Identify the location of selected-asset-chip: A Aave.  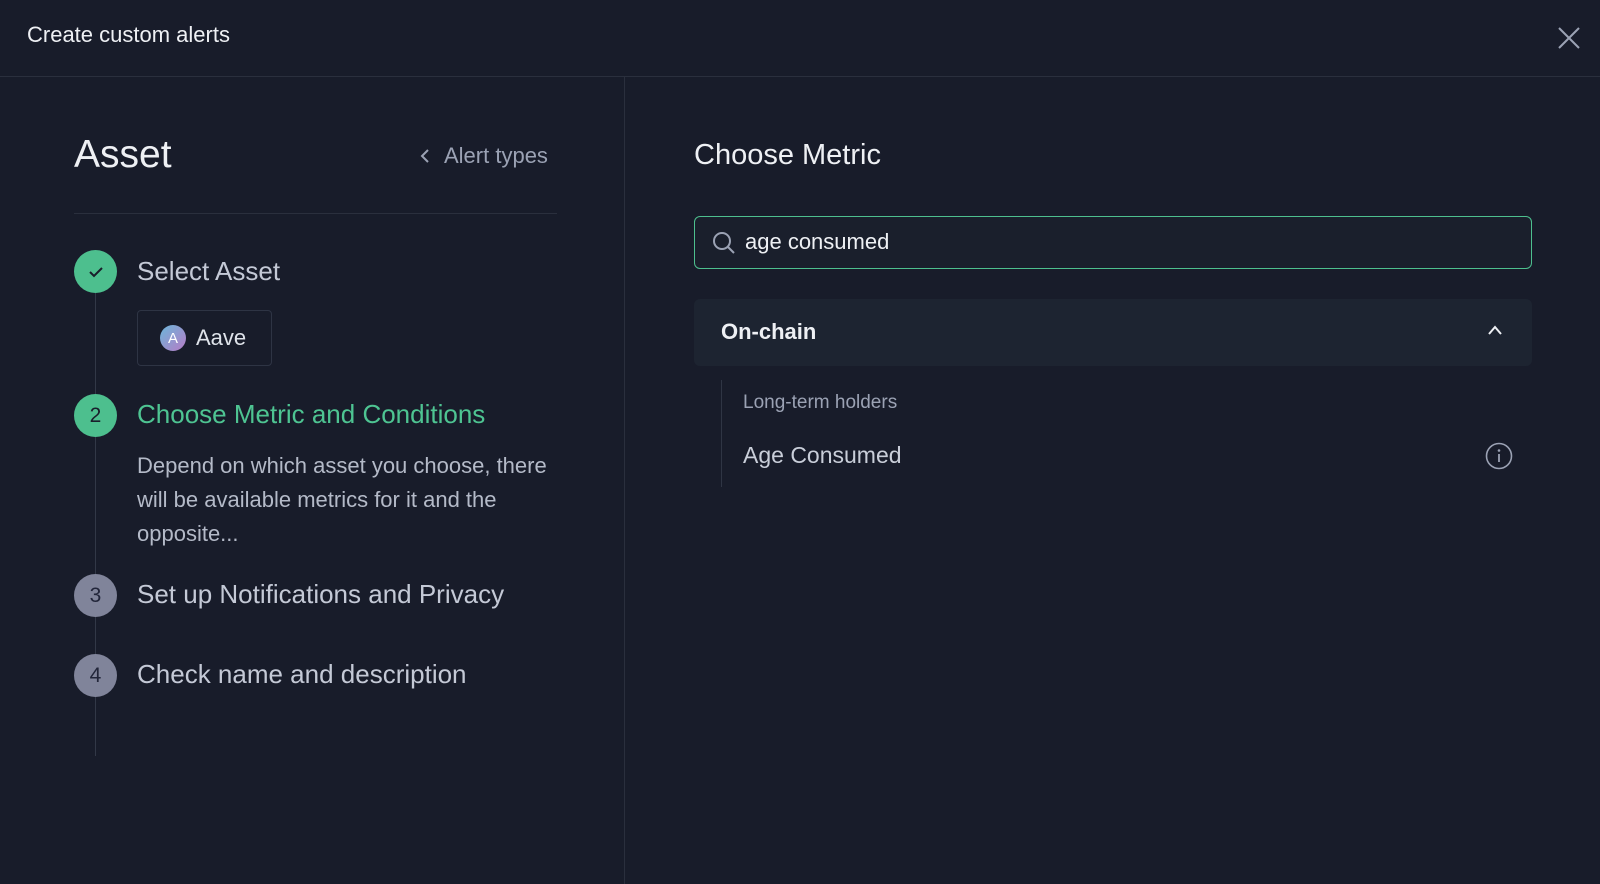
(204, 338).